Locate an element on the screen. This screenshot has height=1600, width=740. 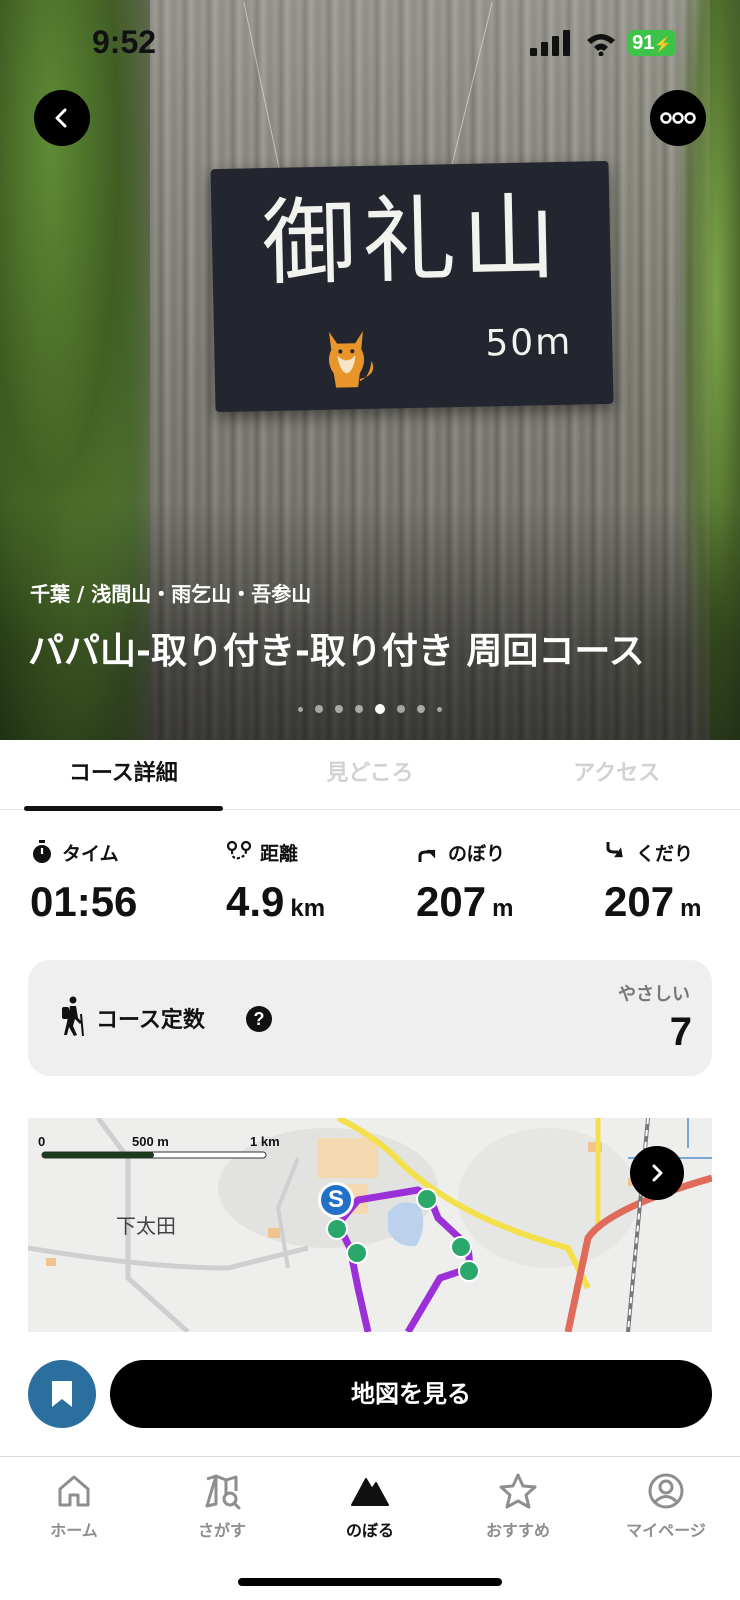
stat-time-value: 01:56 is located at coordinates (84, 901).